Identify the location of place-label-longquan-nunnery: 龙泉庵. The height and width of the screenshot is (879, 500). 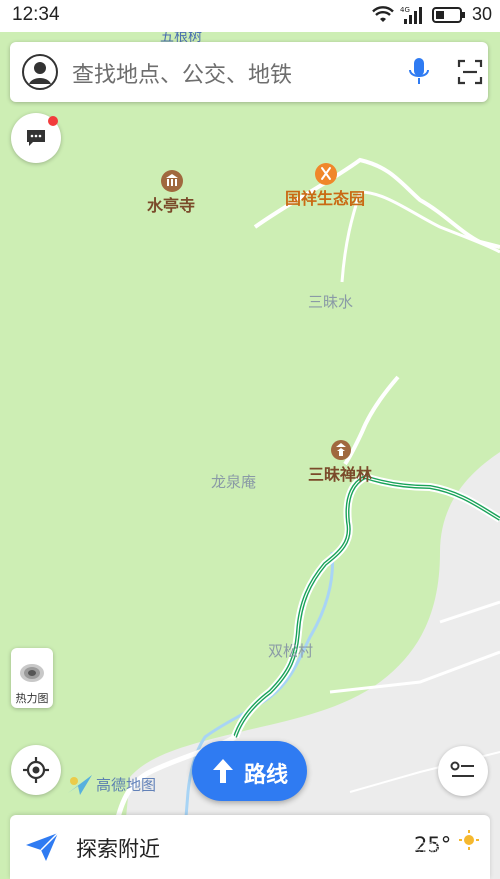
(234, 482).